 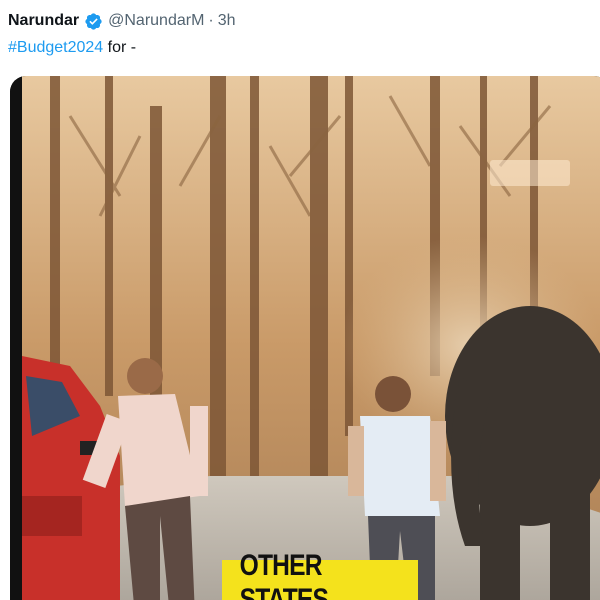 I want to click on tweet-text: #Budget2024 for -, so click(x=72, y=48).